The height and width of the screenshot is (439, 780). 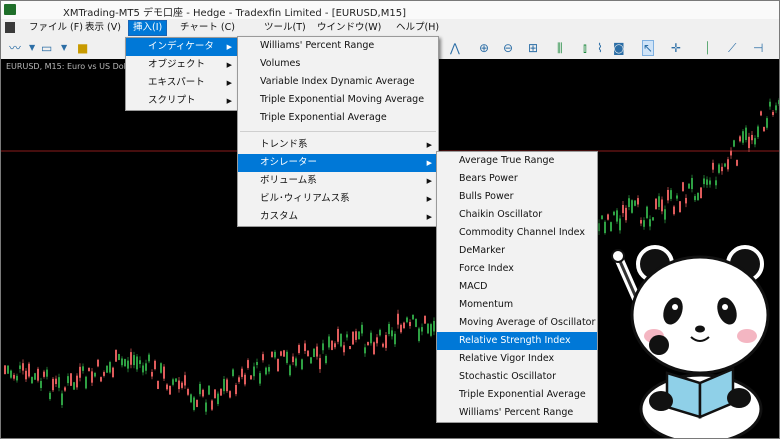 What do you see at coordinates (619, 48) in the screenshot?
I see `screenshot-icon: ◙` at bounding box center [619, 48].